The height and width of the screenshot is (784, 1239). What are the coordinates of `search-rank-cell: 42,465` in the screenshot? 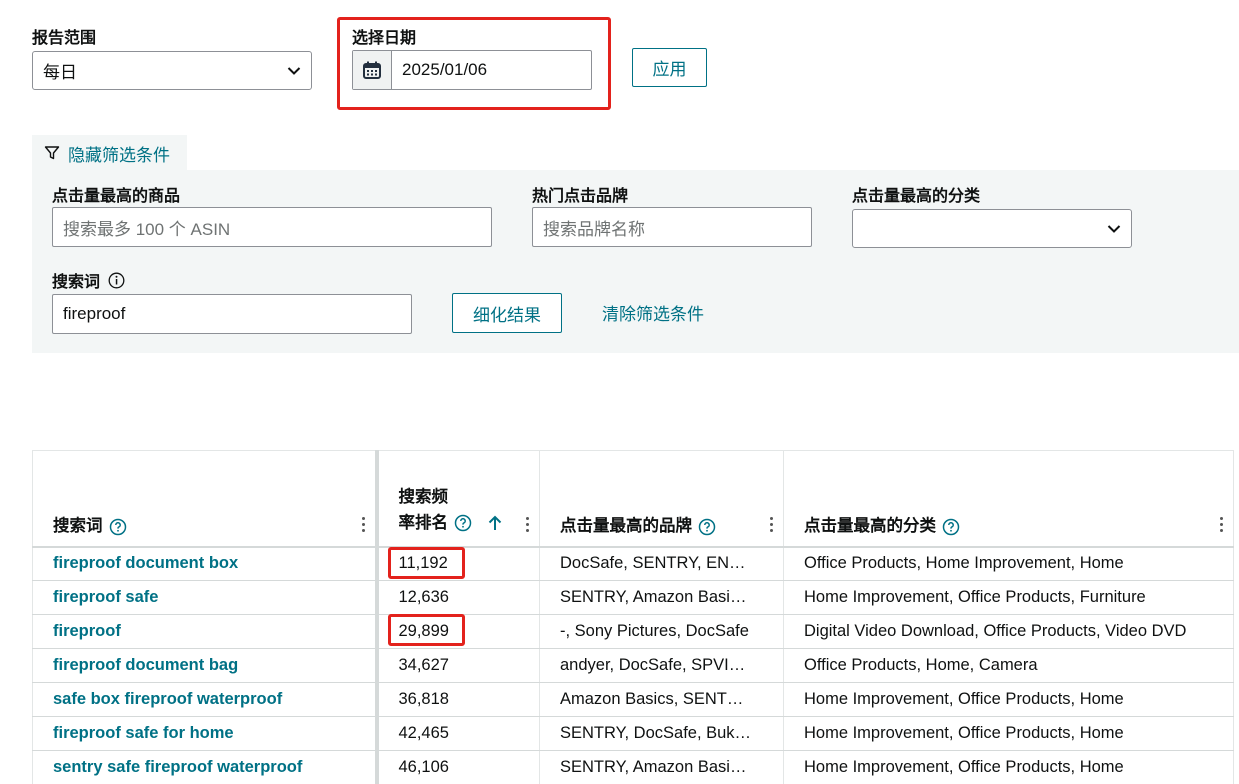 It's located at (458, 733).